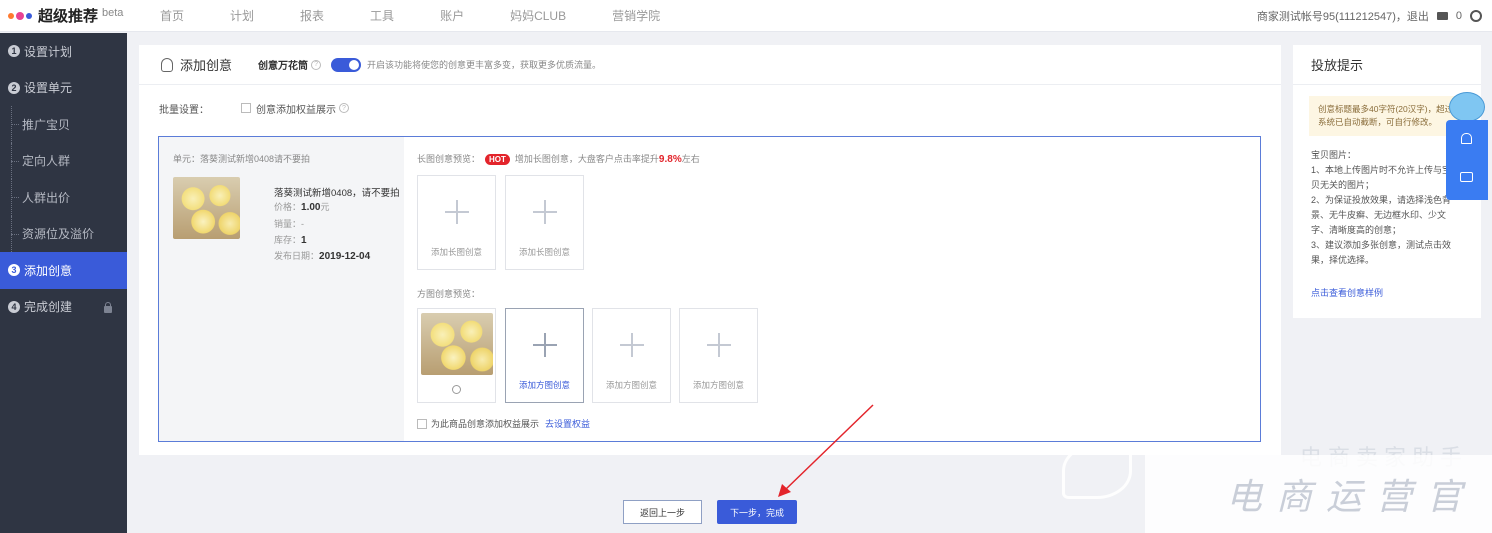 The image size is (1492, 533). What do you see at coordinates (826, 450) in the screenshot?
I see `annotation-arrow` at bounding box center [826, 450].